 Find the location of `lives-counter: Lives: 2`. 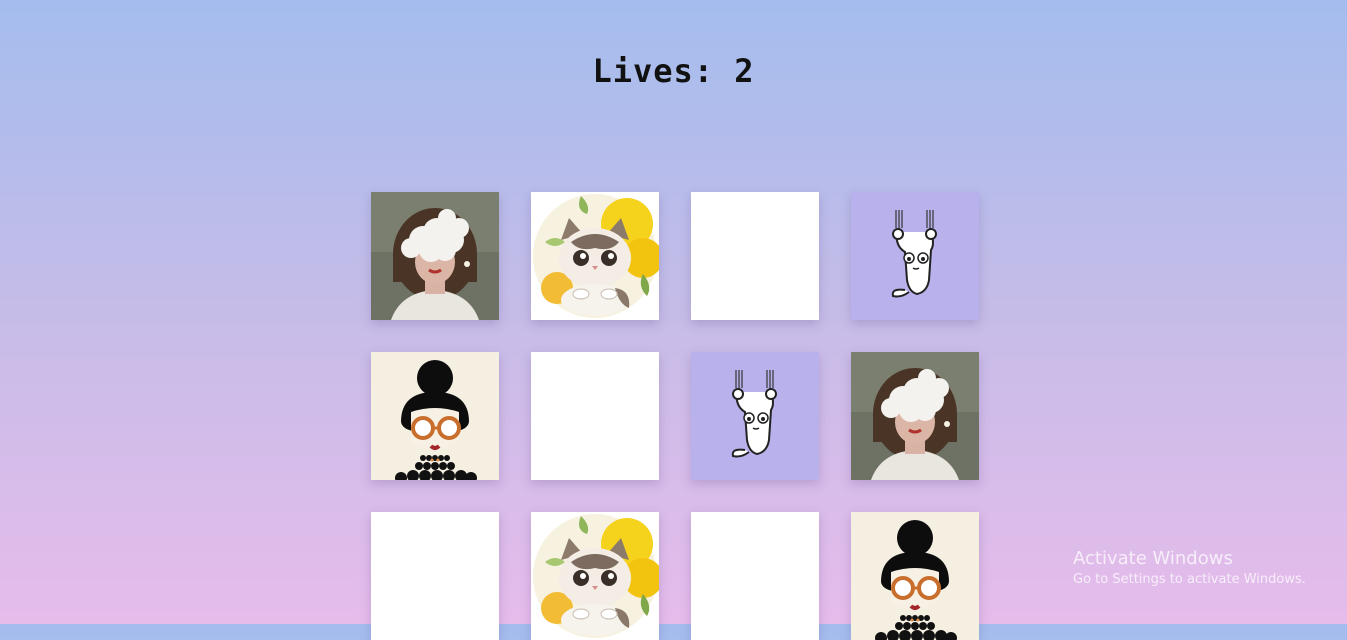

lives-counter: Lives: 2 is located at coordinates (673, 71).